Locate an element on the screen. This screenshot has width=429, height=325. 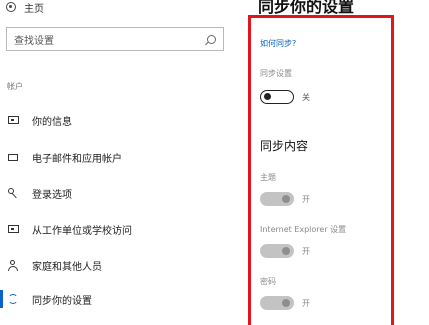
sync-settings-toggle is located at coordinates (277, 97).